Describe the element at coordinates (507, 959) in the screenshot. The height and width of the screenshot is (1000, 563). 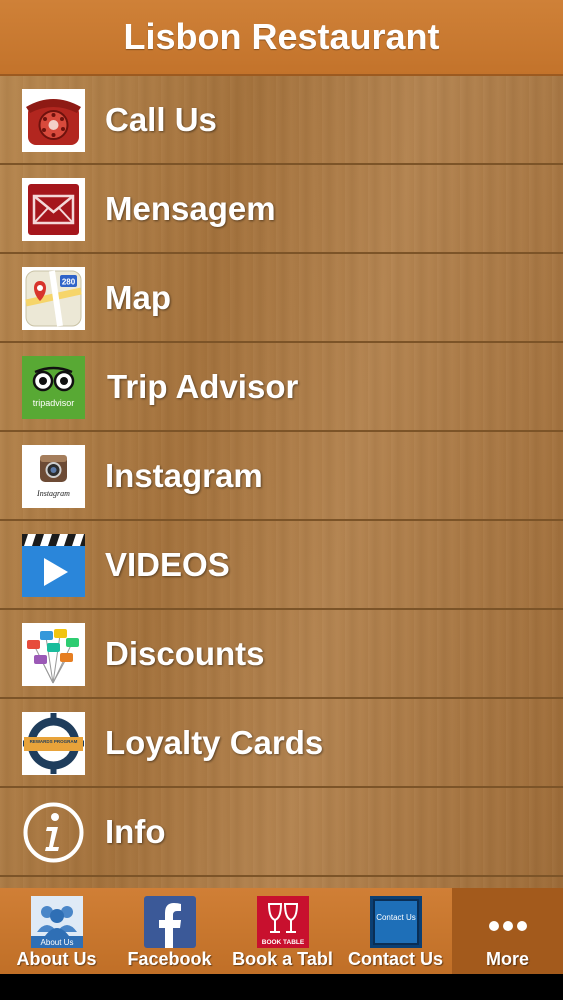
I see `tab-label: More` at that location.